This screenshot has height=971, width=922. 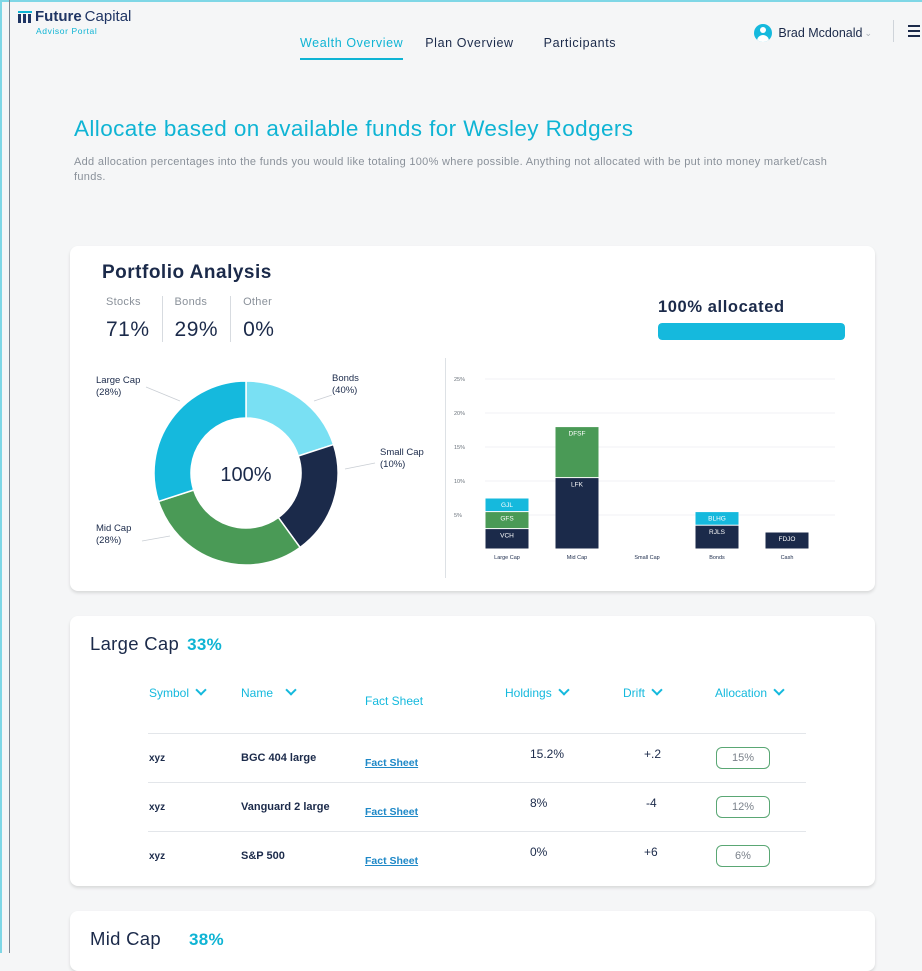 What do you see at coordinates (787, 539) in the screenshot?
I see `bar-segment-label: FDJO` at bounding box center [787, 539].